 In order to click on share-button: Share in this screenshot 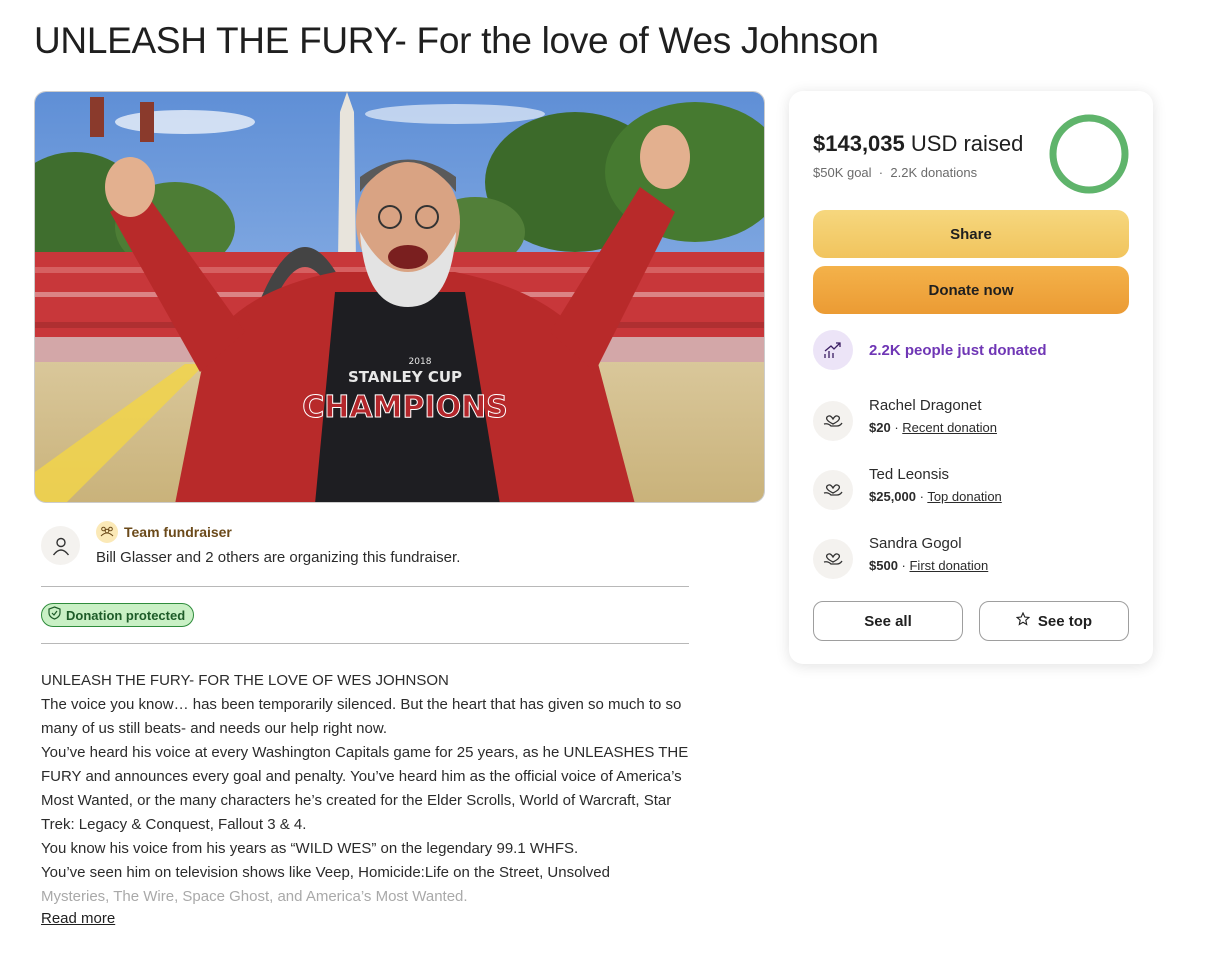, I will do `click(971, 234)`.